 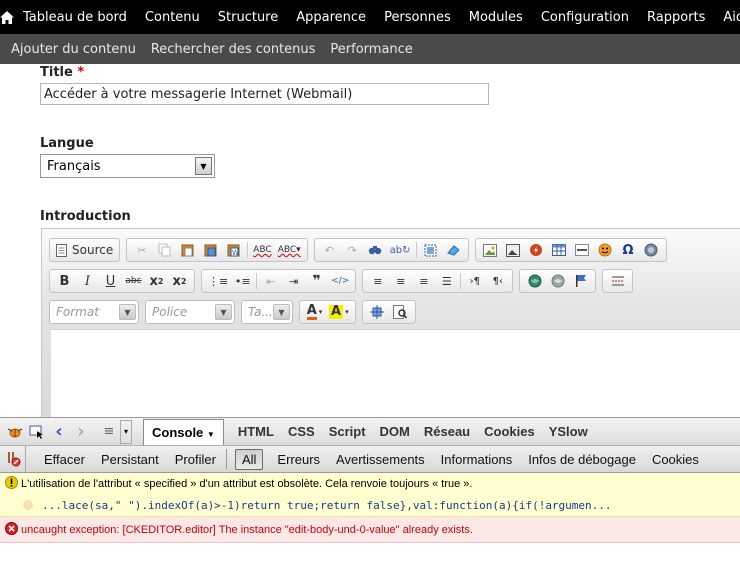 What do you see at coordinates (87, 281) in the screenshot?
I see `italic-icon: I` at bounding box center [87, 281].